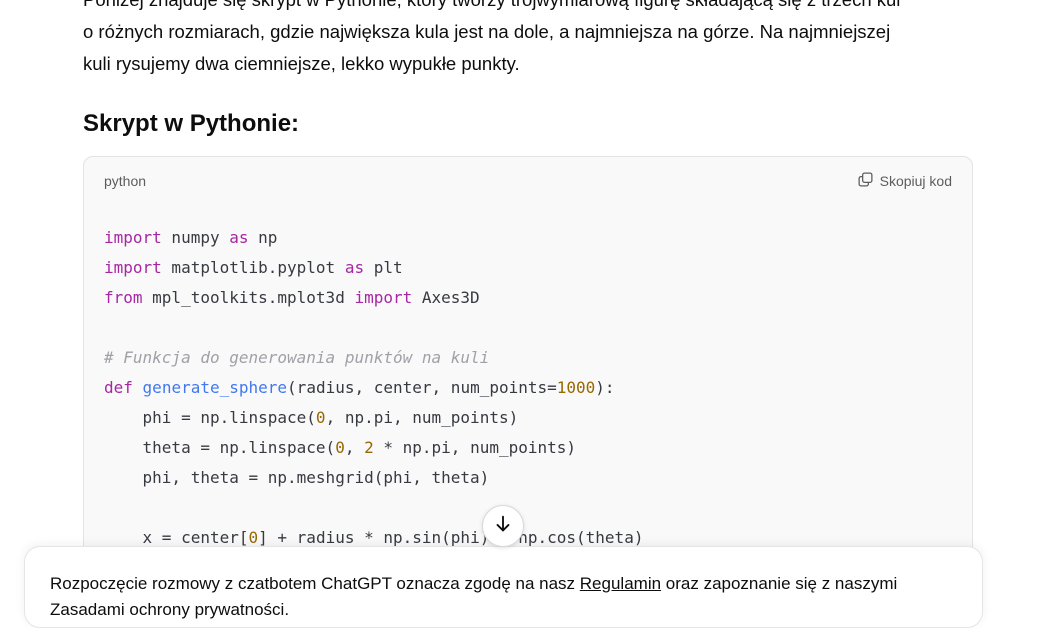 The height and width of the screenshot is (628, 1041). I want to click on code-token: np, so click(263, 237).